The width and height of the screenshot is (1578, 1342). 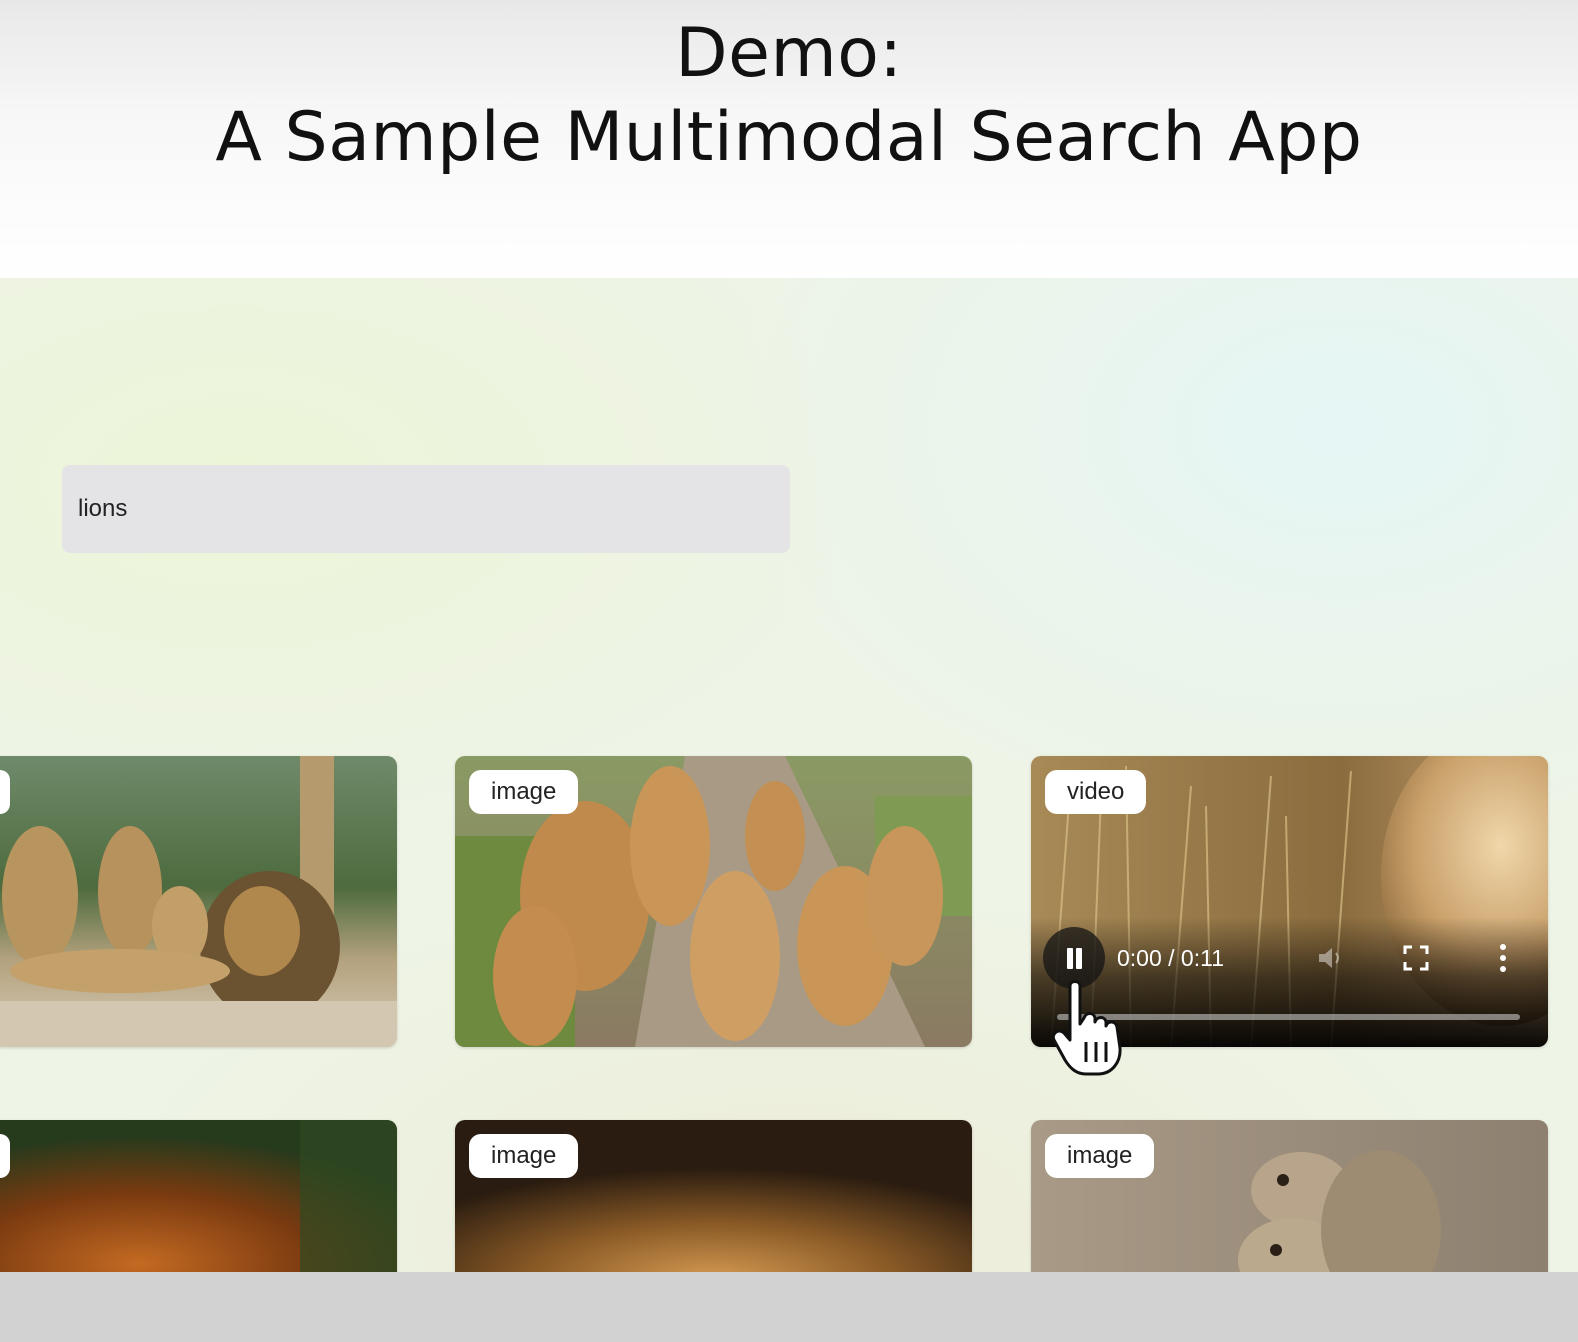 I want to click on bottom-bar, so click(x=789, y=1307).